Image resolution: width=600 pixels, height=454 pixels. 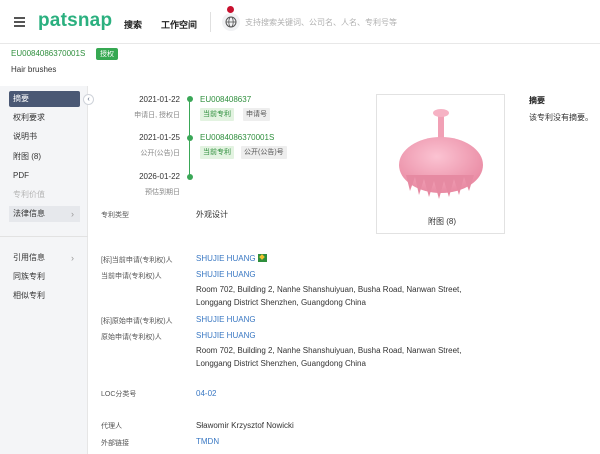 What do you see at coordinates (44, 157) in the screenshot?
I see `sidebar-item-figures: 附图 (8)` at bounding box center [44, 157].